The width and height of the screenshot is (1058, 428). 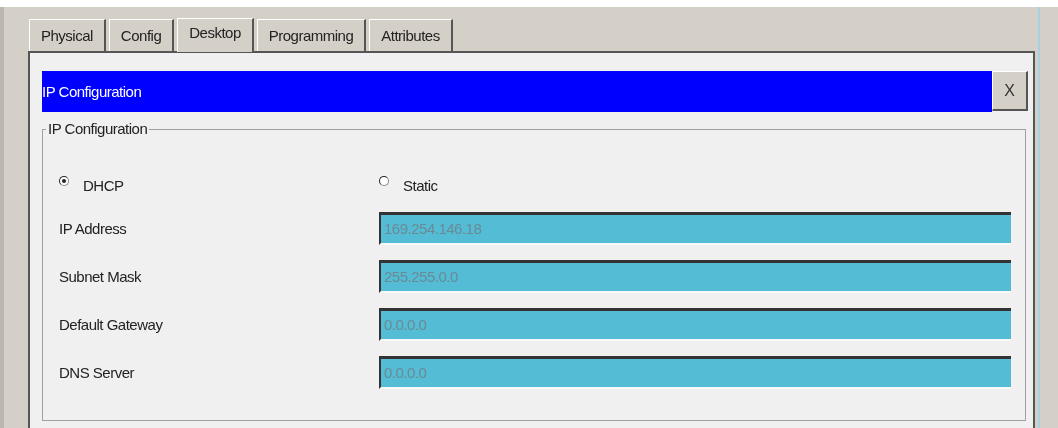 I want to click on tab: Physical, so click(x=67, y=35).